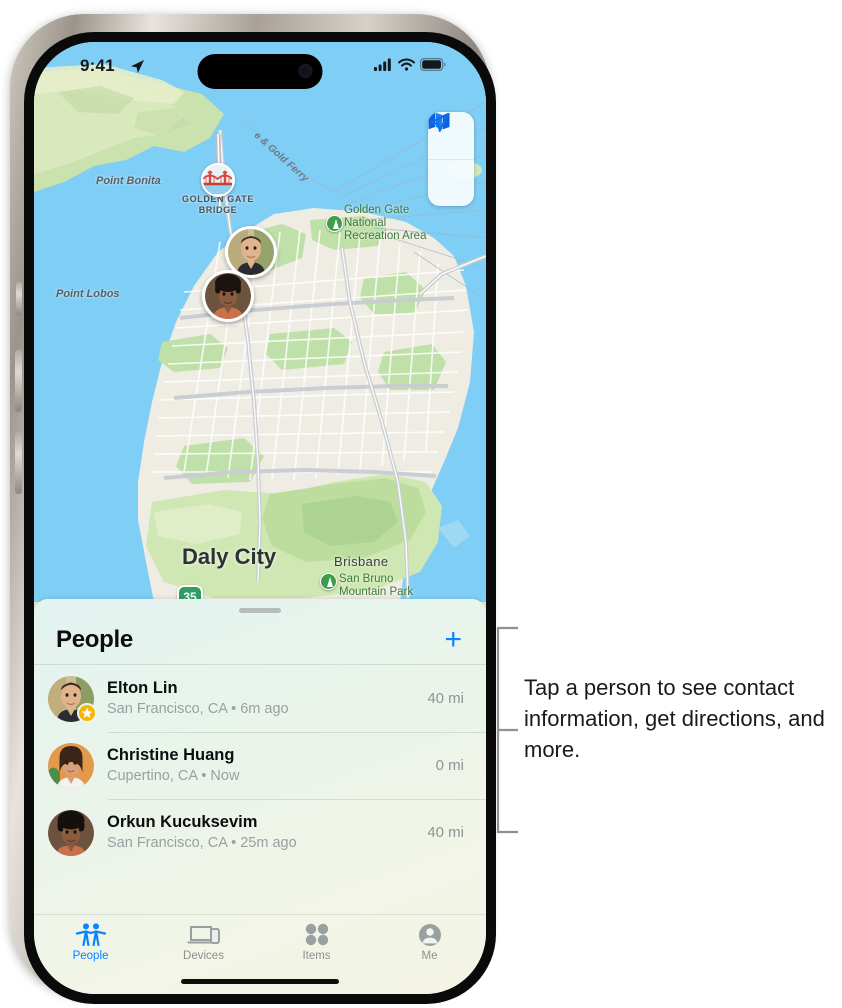 Image resolution: width=842 pixels, height=1008 pixels. Describe the element at coordinates (142, 688) in the screenshot. I see `person-name: Elton Lin` at that location.